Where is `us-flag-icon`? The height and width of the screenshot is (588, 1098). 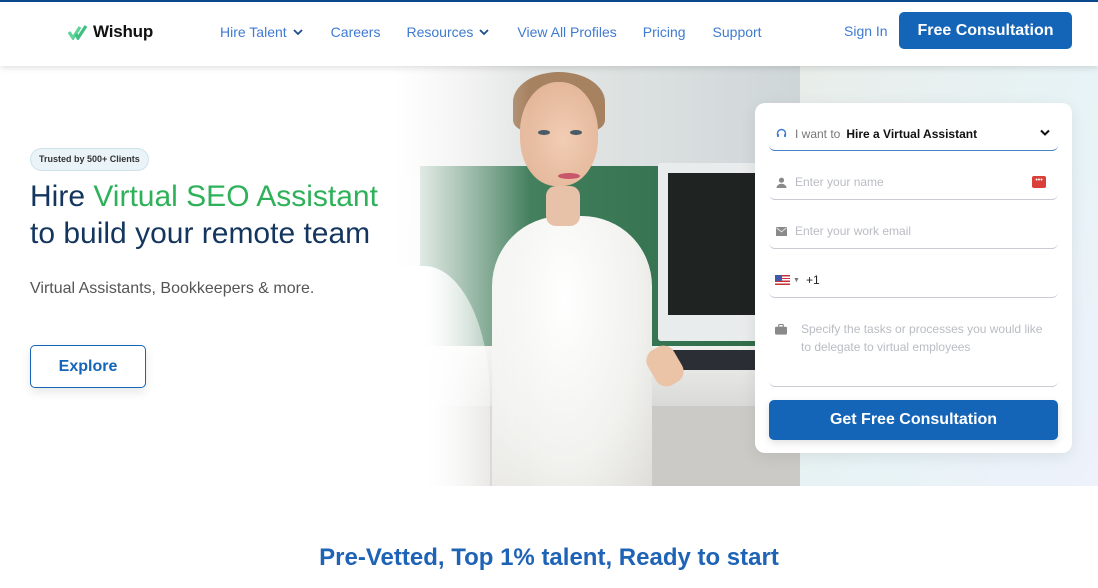 us-flag-icon is located at coordinates (782, 280).